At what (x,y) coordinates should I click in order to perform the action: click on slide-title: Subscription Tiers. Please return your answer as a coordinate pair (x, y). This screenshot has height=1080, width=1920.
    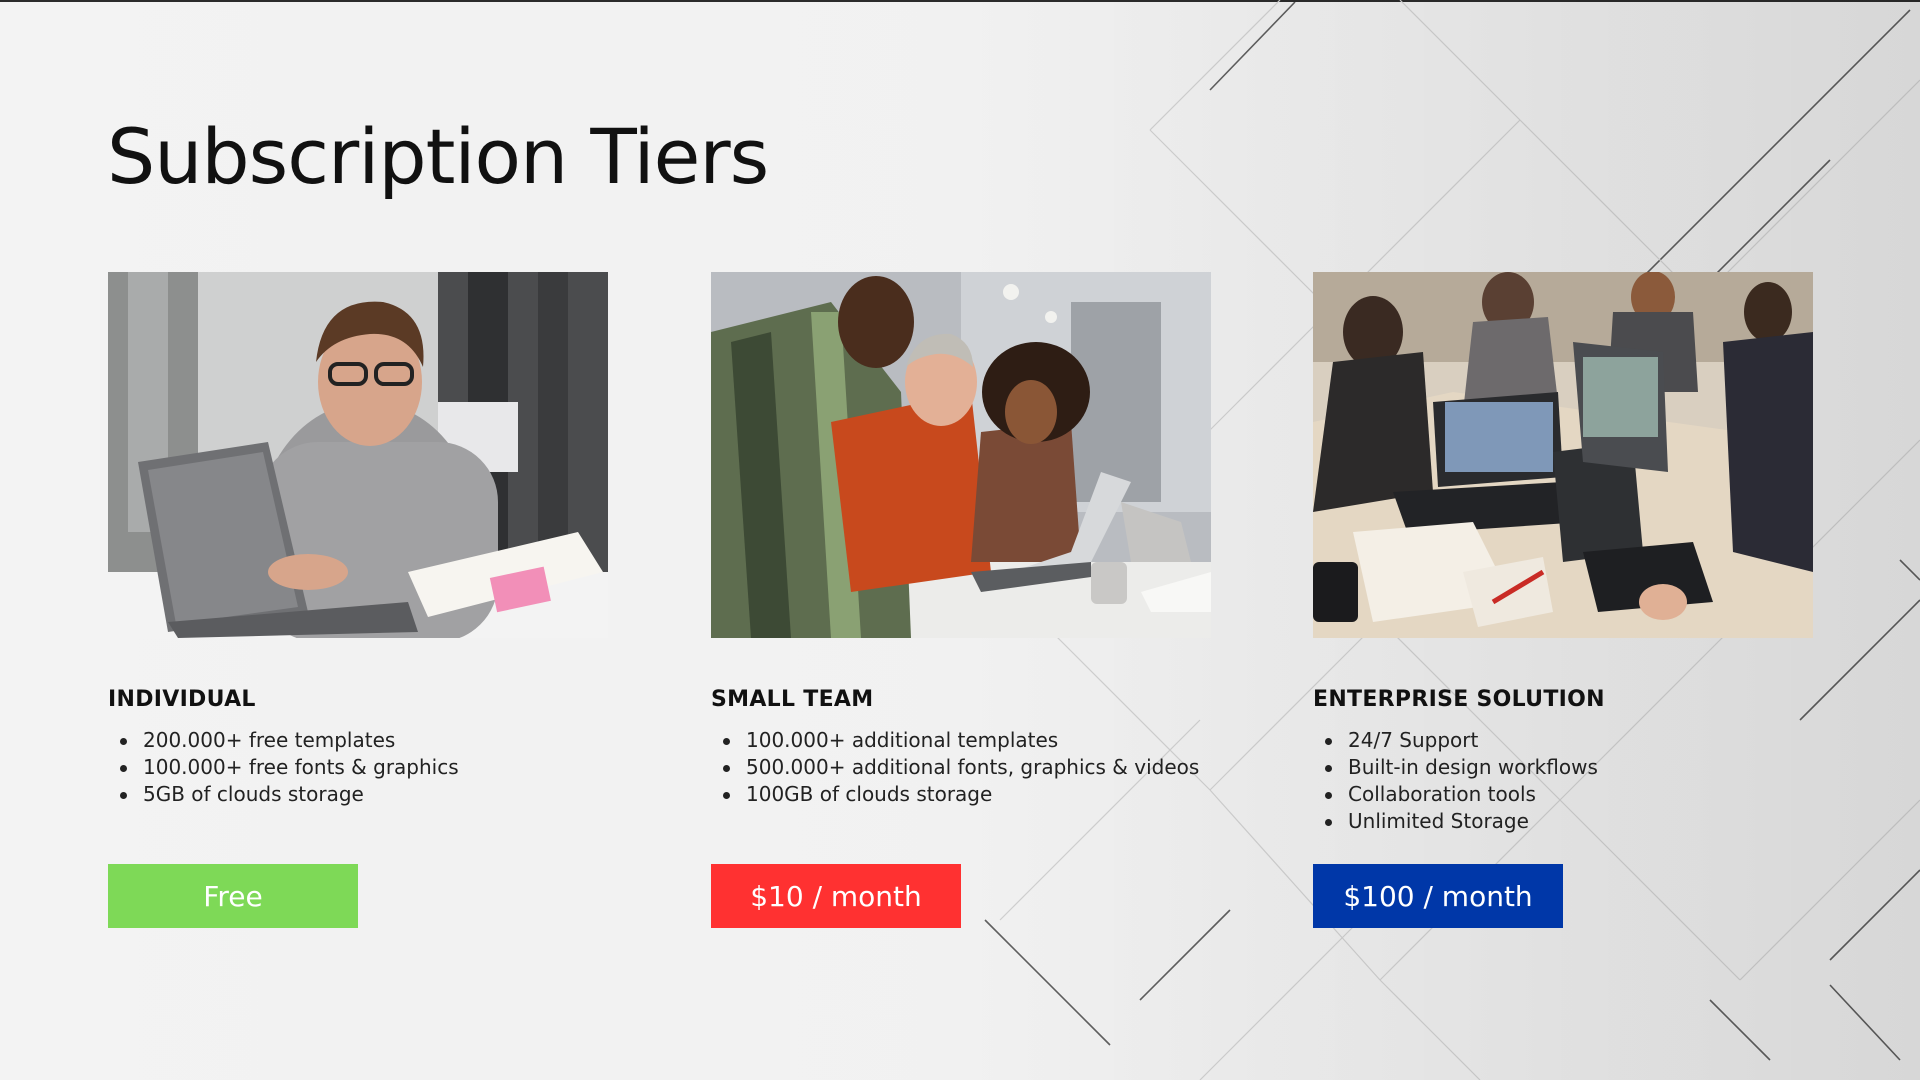
    Looking at the image, I should click on (438, 156).